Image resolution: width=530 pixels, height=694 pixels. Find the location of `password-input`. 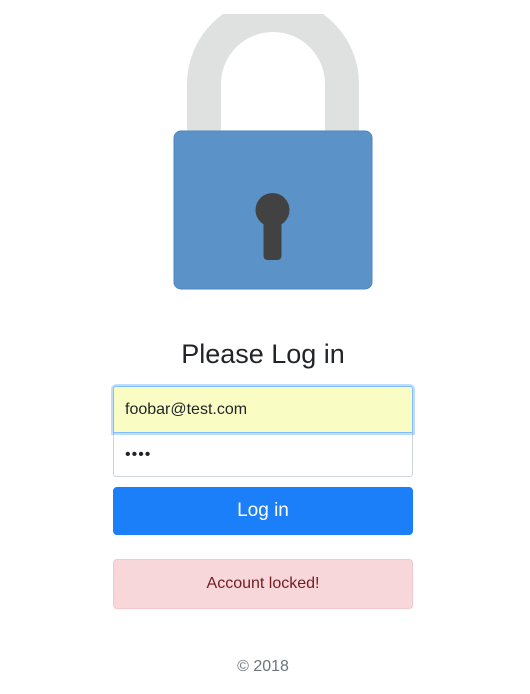

password-input is located at coordinates (263, 455).